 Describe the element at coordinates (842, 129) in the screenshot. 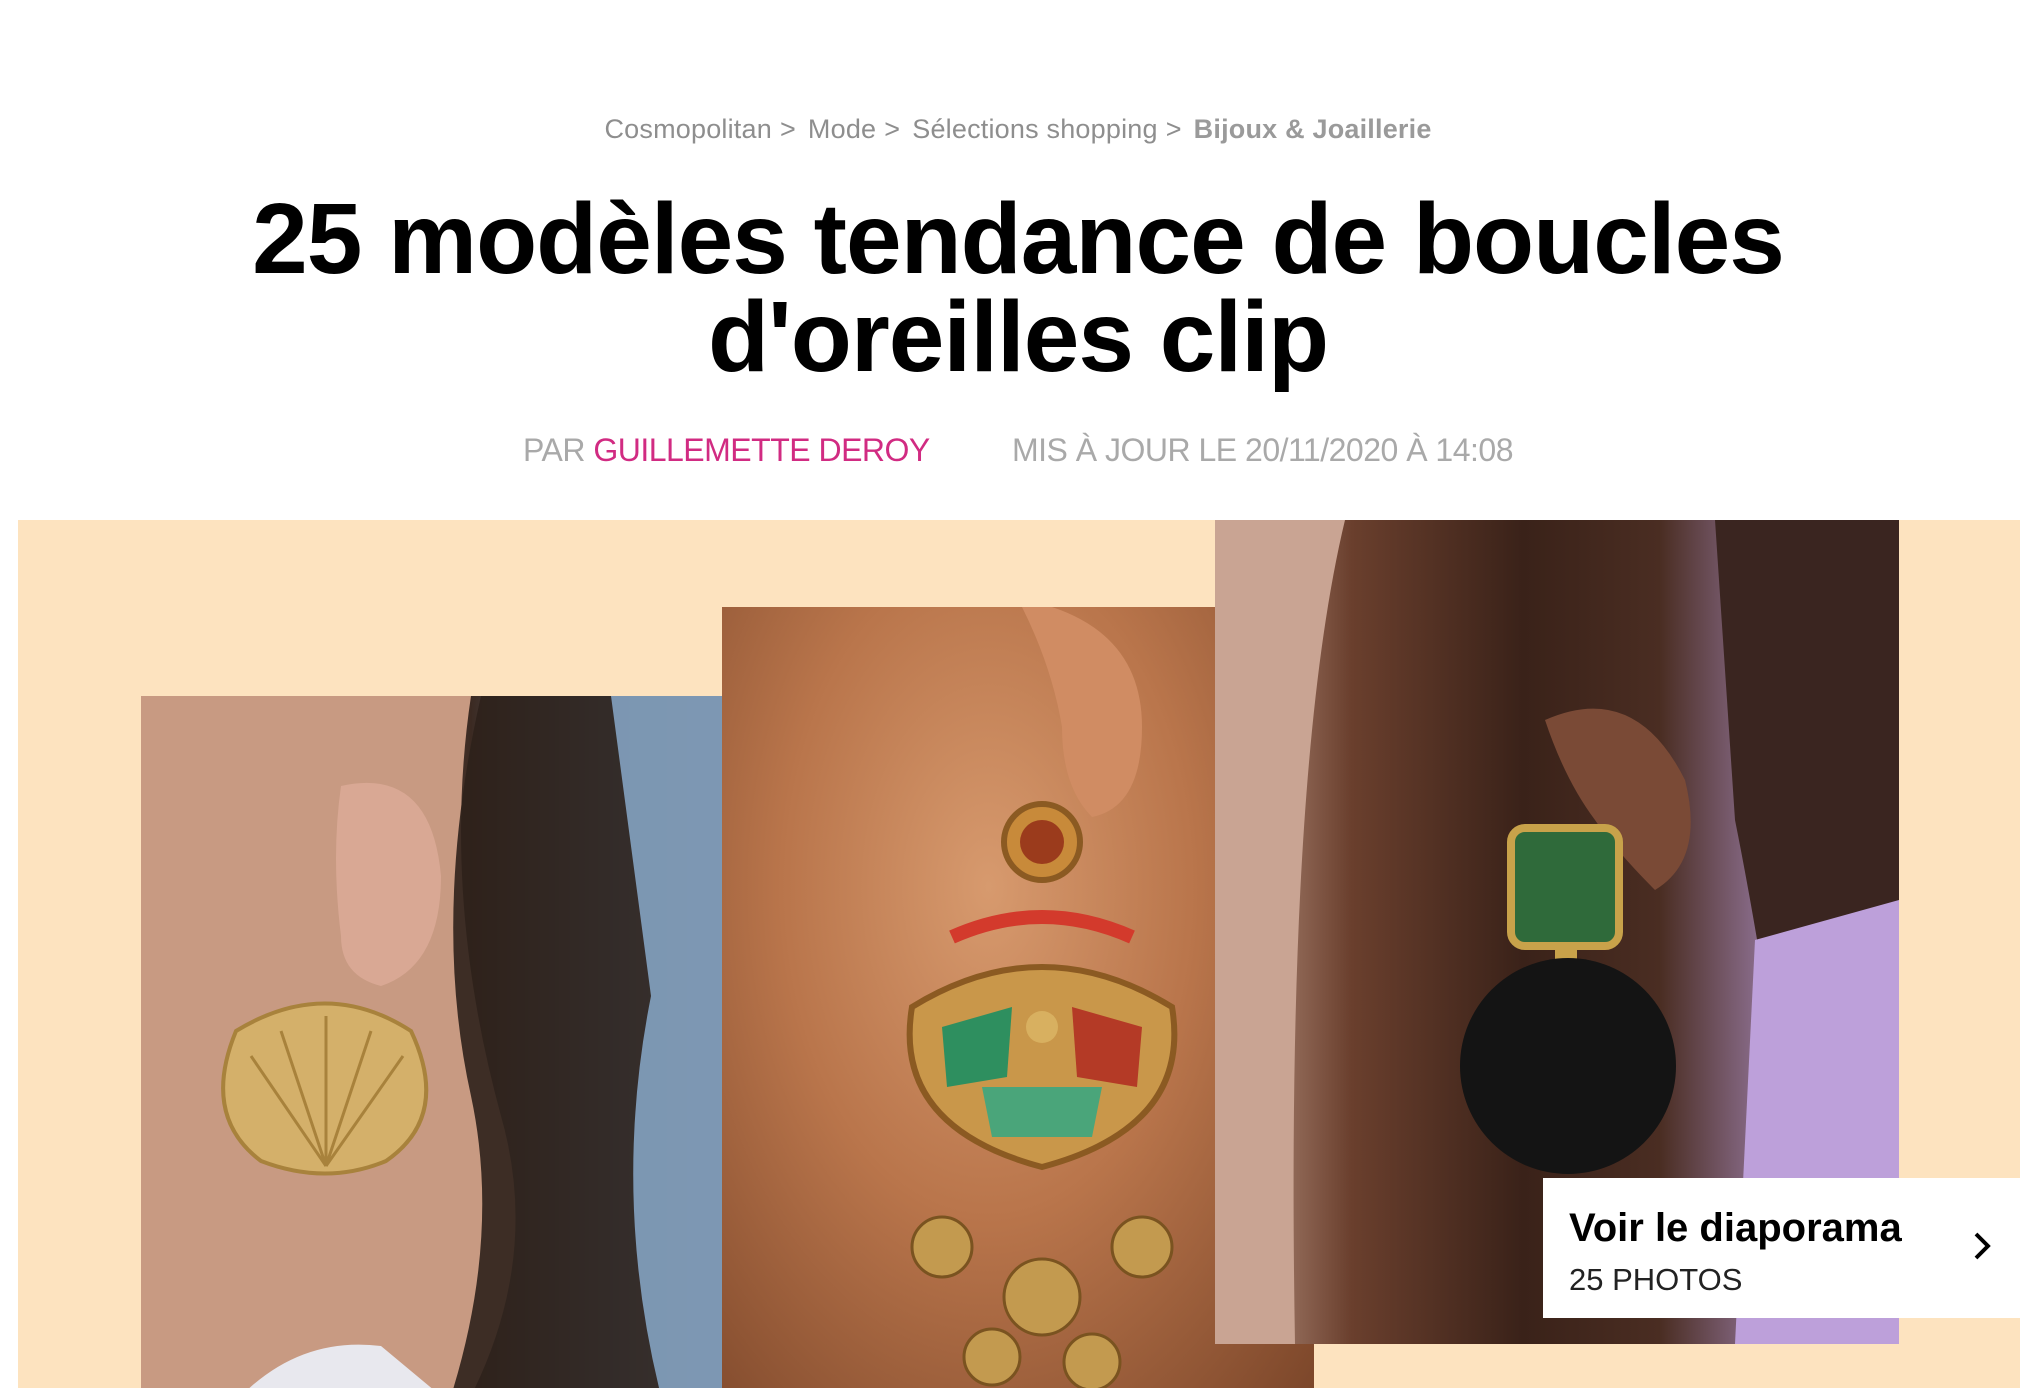

I see `breadcrumb-link-mode: Mode` at that location.